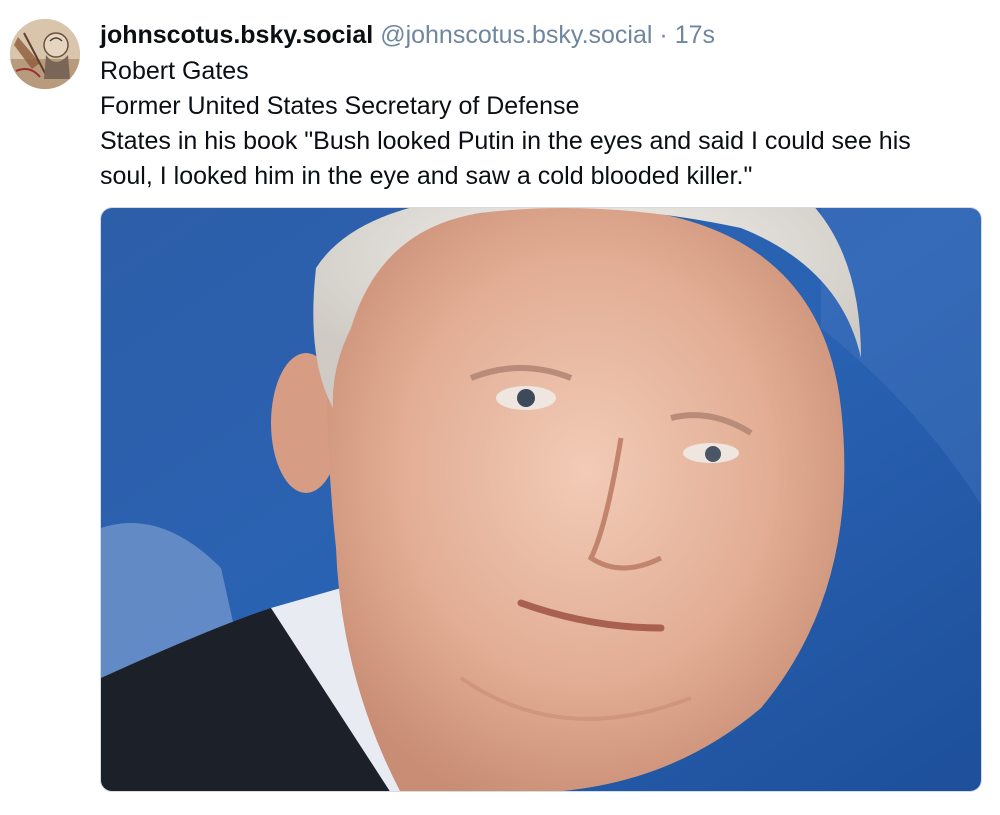 This screenshot has height=815, width=1000. Describe the element at coordinates (516, 35) in the screenshot. I see `handle: @johnscotus.bsky.social` at that location.